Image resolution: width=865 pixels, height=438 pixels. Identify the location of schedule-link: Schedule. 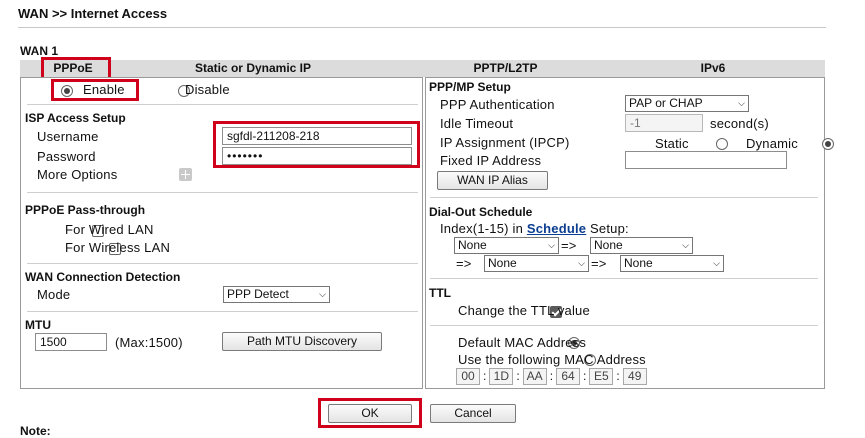
(556, 228).